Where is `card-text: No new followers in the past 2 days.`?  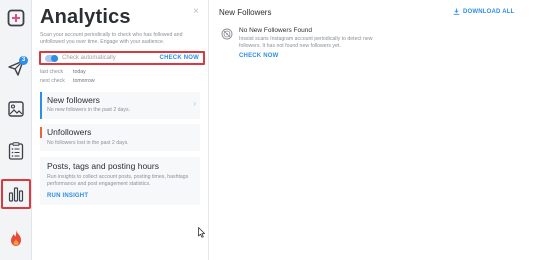 card-text: No new followers in the past 2 days. is located at coordinates (89, 110).